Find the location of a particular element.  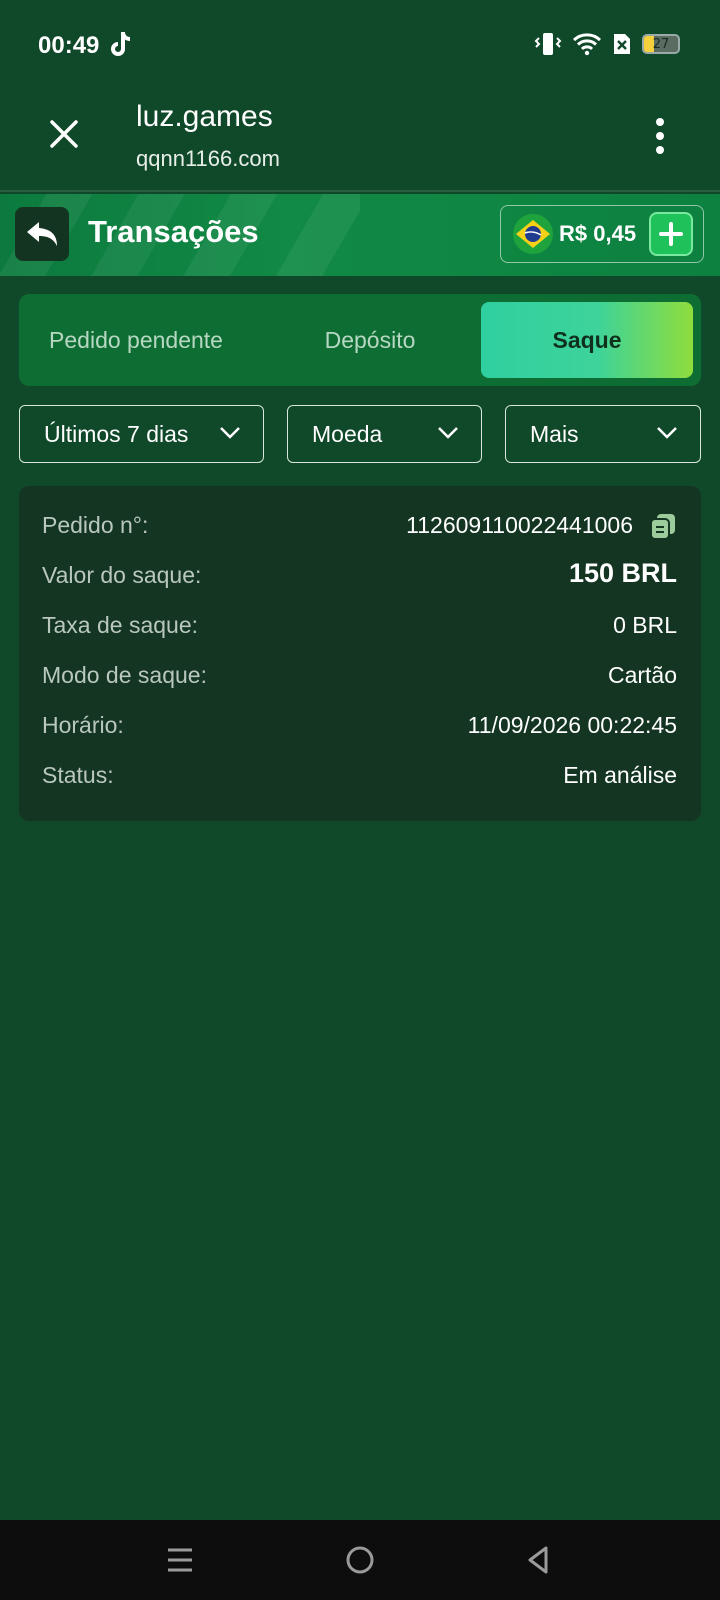

battery-icon: 27 is located at coordinates (661, 44).